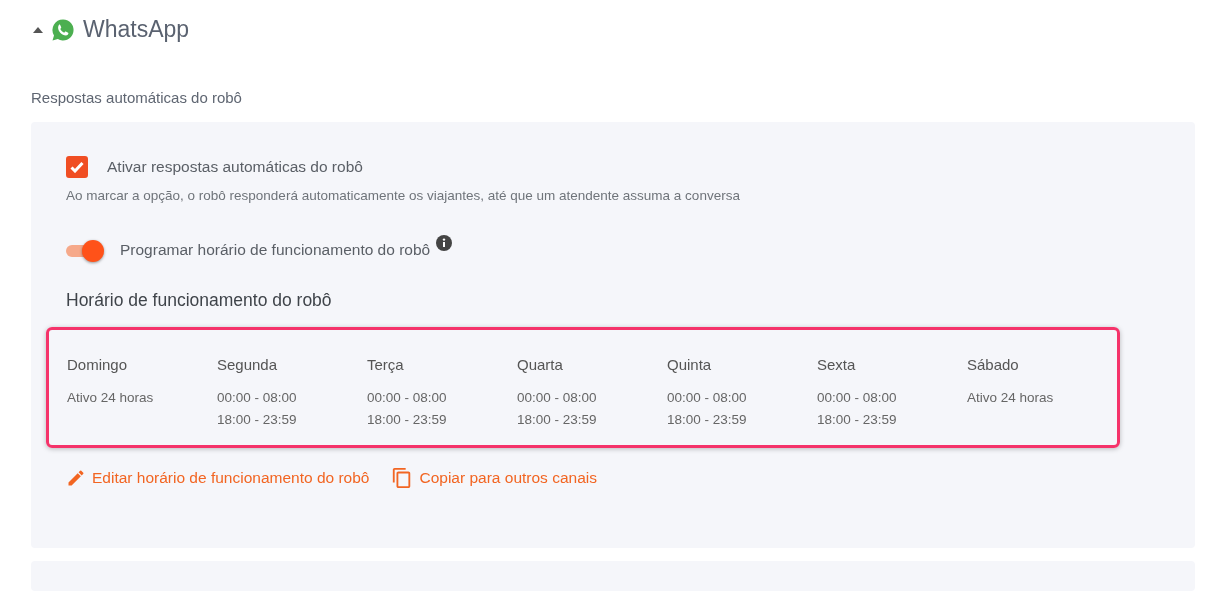 Image resolution: width=1205 pixels, height=597 pixels. What do you see at coordinates (218, 478) in the screenshot?
I see `edit-link: Editar horário de funcionamento do robô` at bounding box center [218, 478].